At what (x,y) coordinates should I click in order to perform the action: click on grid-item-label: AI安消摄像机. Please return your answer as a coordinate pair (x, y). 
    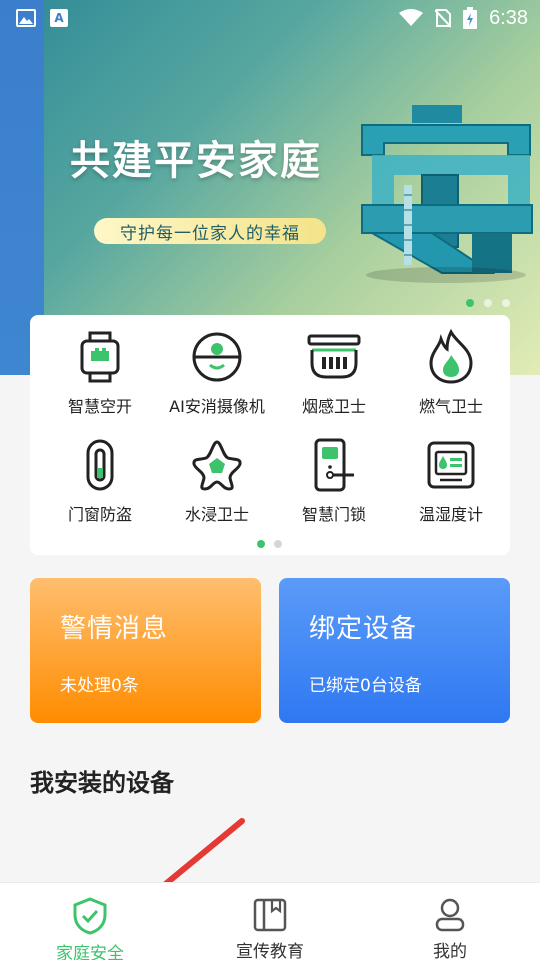
    Looking at the image, I should click on (217, 406).